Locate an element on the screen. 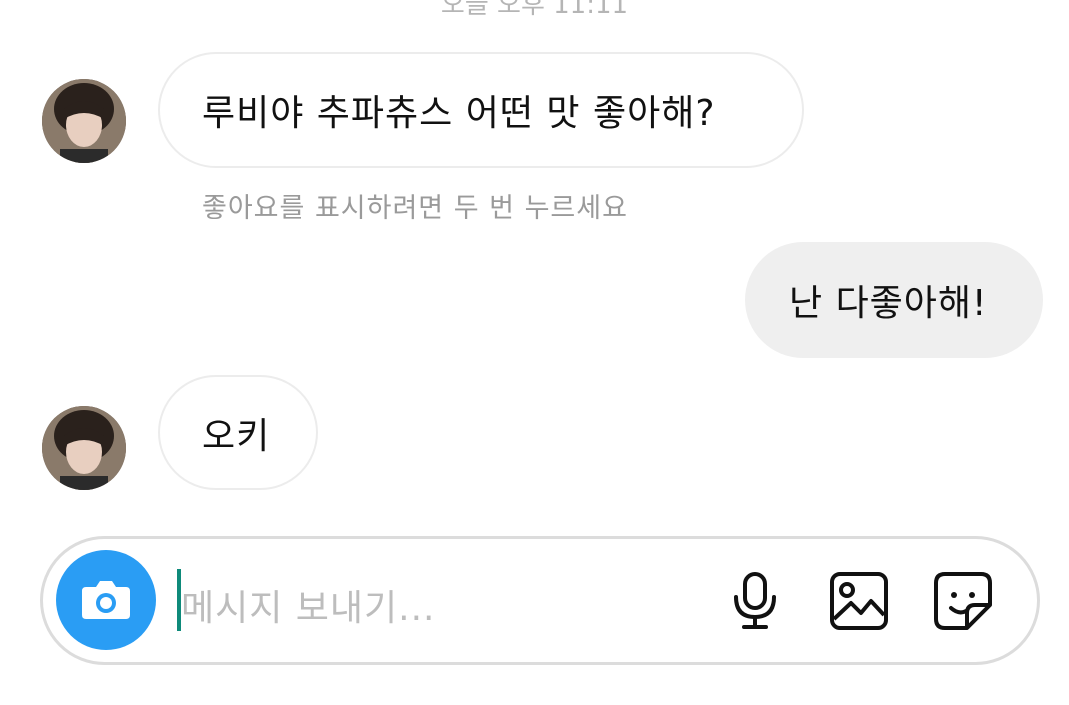  message-text: 오키 is located at coordinates (236, 436).